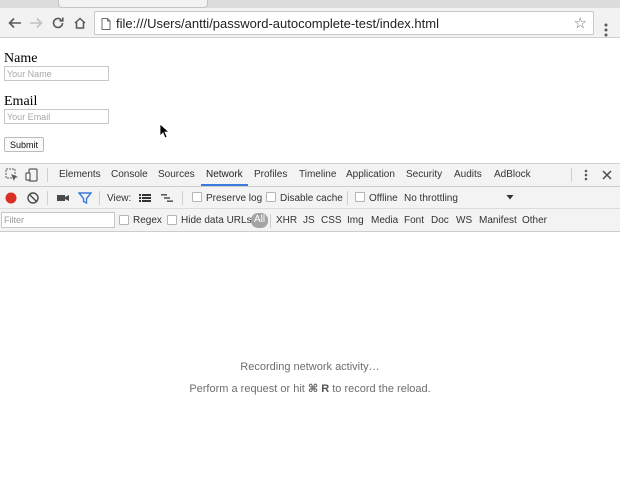 This screenshot has height=500, width=620. I want to click on hide-data-urls-label: Hide data URLs, so click(216, 220).